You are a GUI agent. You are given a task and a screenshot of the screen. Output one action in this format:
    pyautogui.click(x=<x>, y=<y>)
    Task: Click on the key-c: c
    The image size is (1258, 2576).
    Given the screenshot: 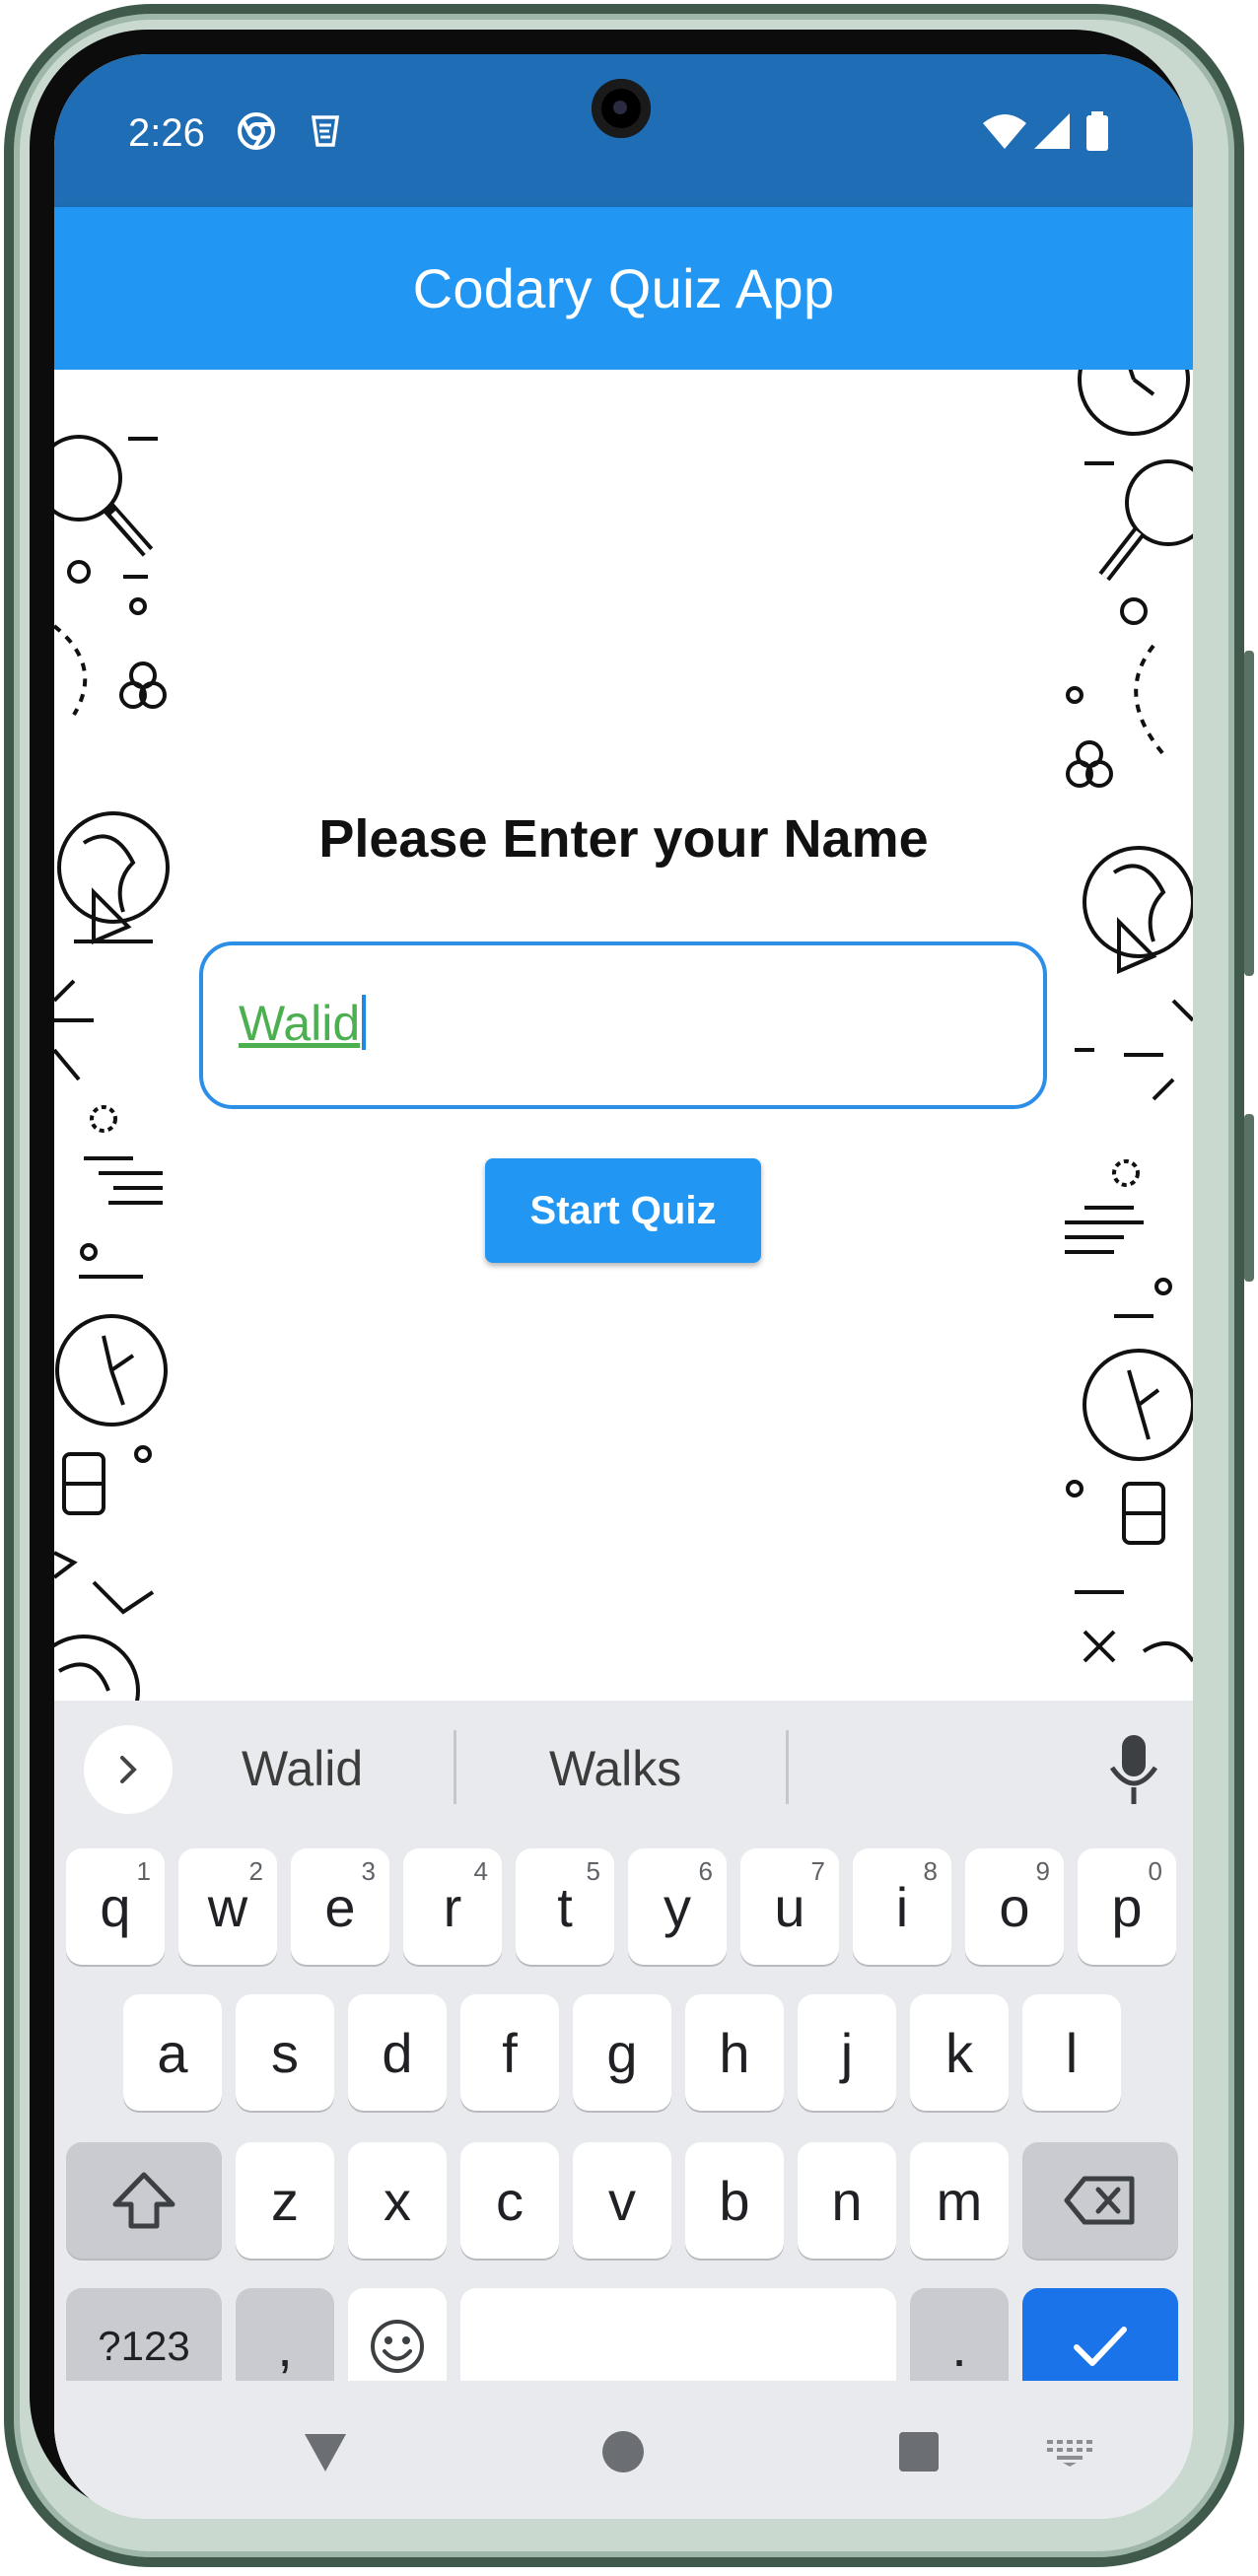 What is the action you would take?
    pyautogui.click(x=509, y=2201)
    